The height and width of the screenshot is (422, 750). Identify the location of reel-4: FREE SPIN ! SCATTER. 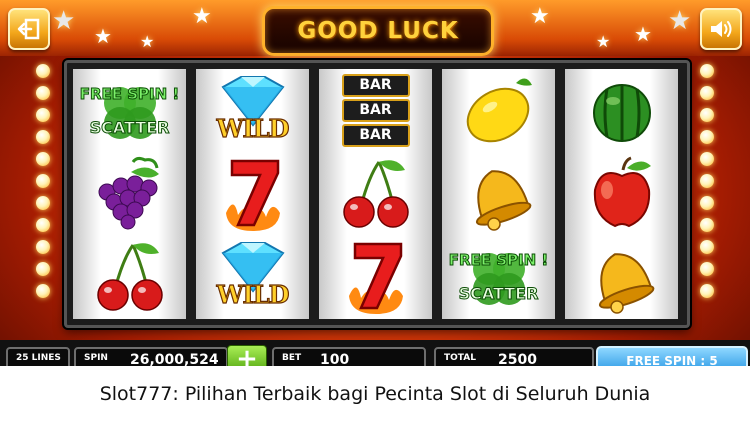
(498, 194).